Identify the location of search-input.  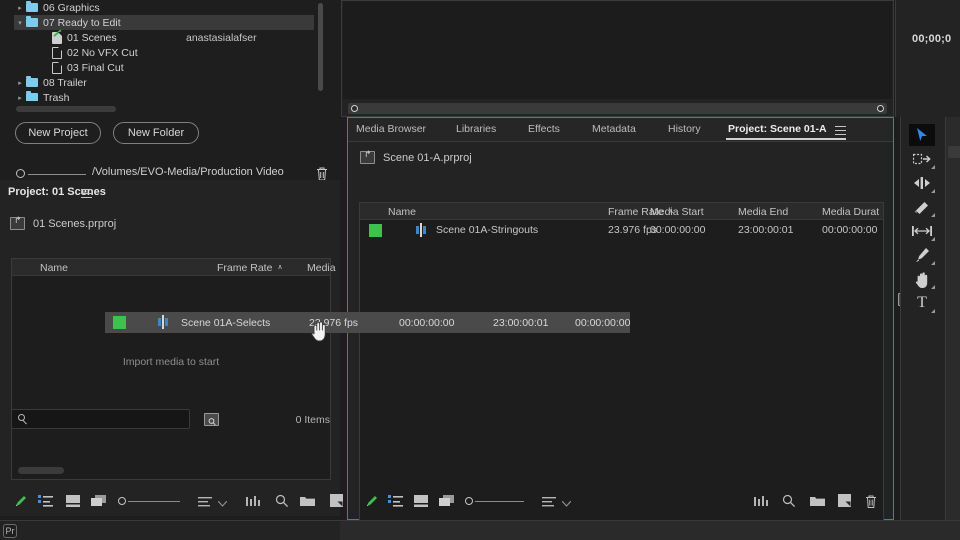
(100, 419).